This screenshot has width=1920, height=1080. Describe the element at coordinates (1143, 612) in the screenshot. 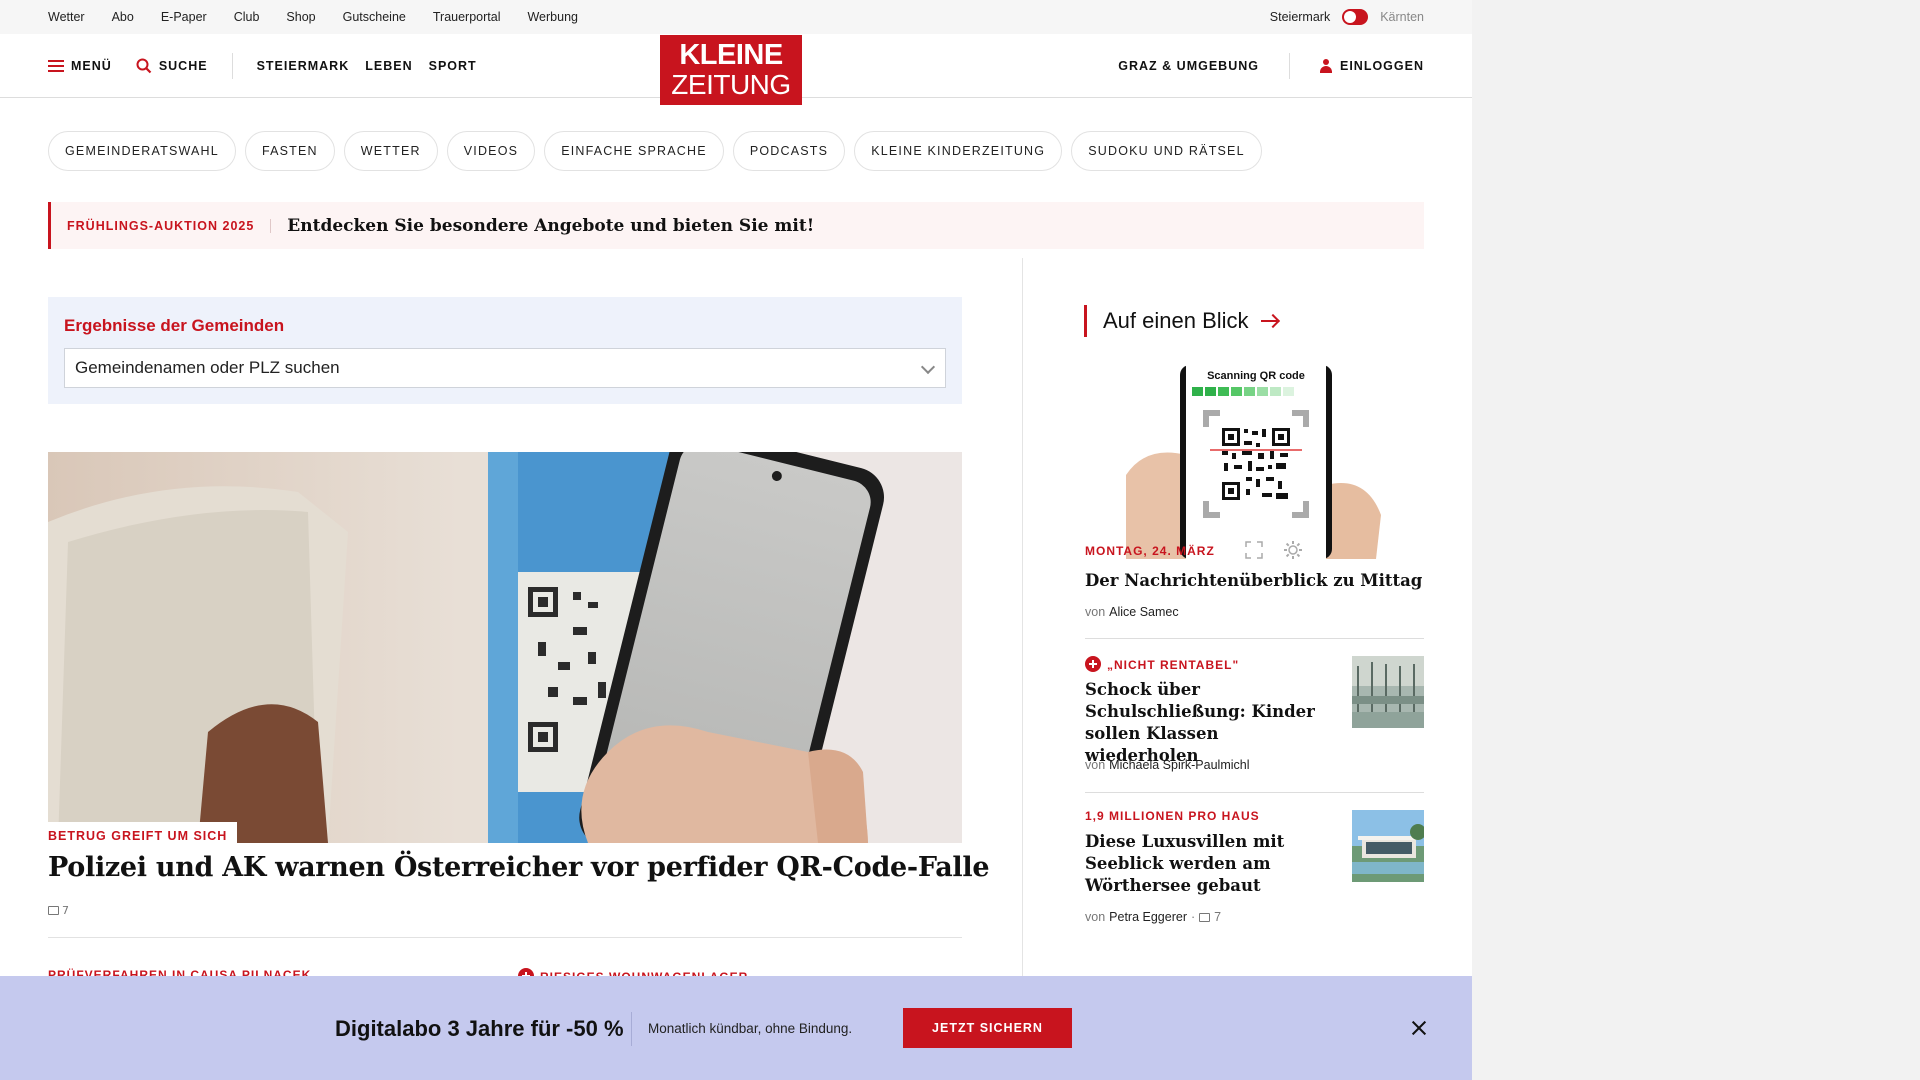

I see `author-name: Alice Samec` at that location.